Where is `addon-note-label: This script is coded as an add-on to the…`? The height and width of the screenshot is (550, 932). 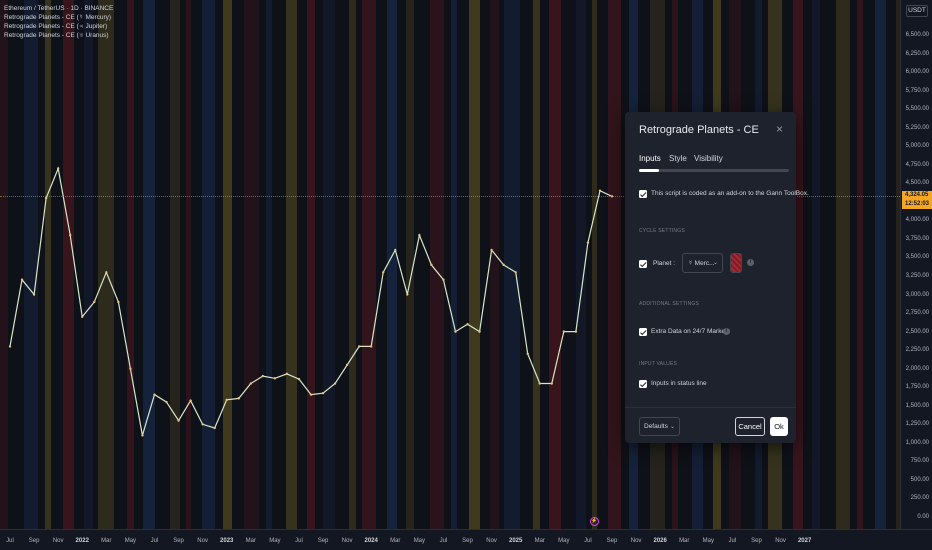
addon-note-label: This script is coded as an add-on to the… is located at coordinates (730, 193).